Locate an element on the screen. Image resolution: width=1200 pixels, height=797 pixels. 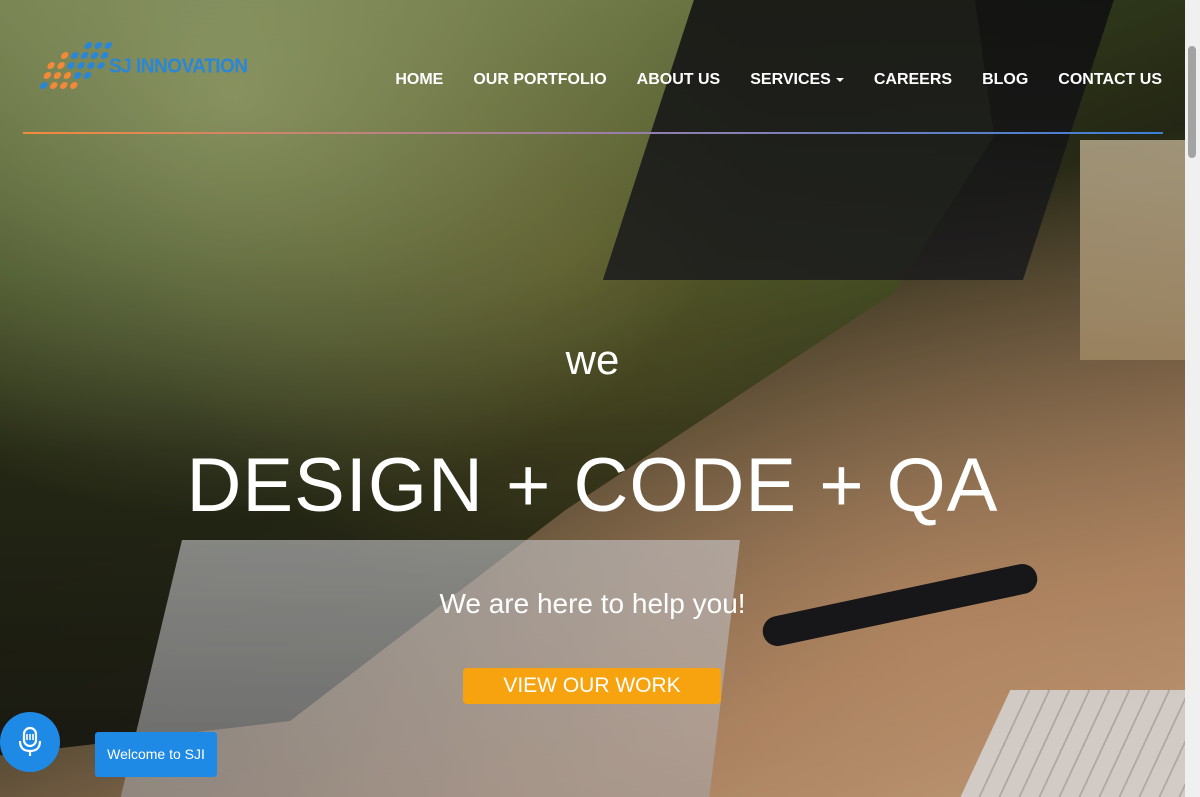
view-our-work-button: VIEW OUR WORK is located at coordinates (592, 686).